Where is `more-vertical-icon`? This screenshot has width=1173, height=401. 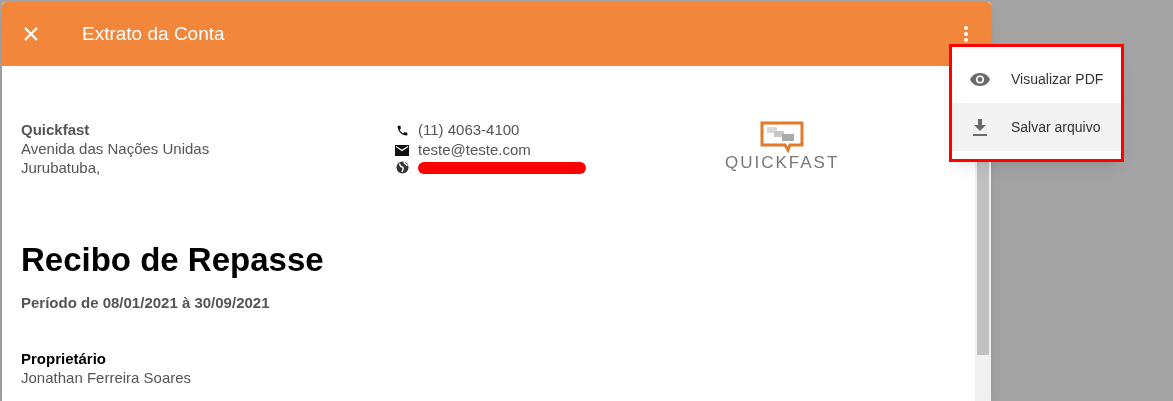
more-vertical-icon is located at coordinates (966, 34).